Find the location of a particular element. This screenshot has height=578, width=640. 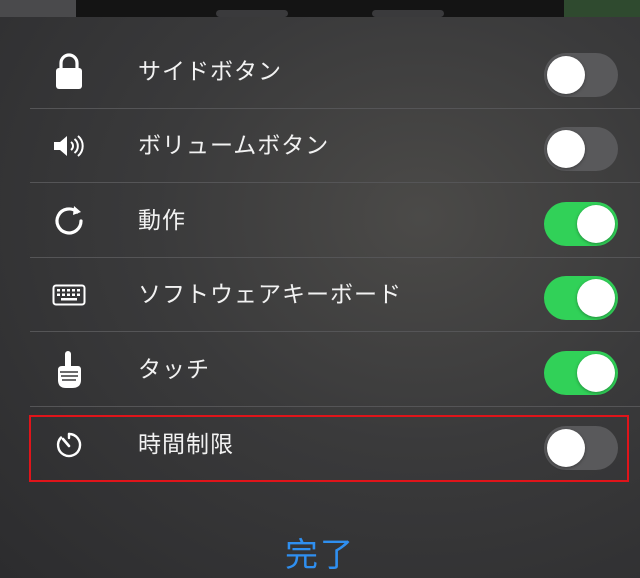

status-strip-center is located at coordinates (320, 8).